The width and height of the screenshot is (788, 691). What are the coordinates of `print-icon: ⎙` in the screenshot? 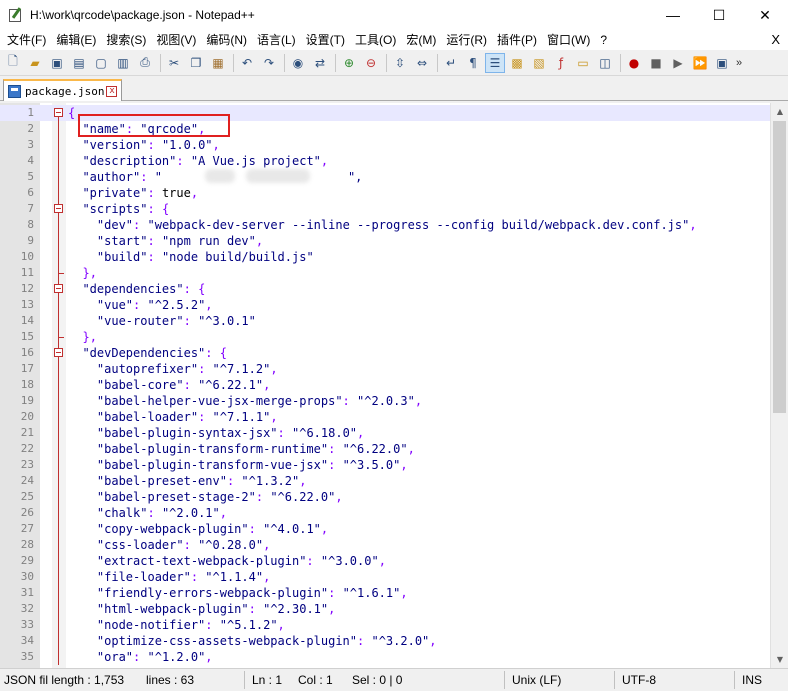 It's located at (145, 63).